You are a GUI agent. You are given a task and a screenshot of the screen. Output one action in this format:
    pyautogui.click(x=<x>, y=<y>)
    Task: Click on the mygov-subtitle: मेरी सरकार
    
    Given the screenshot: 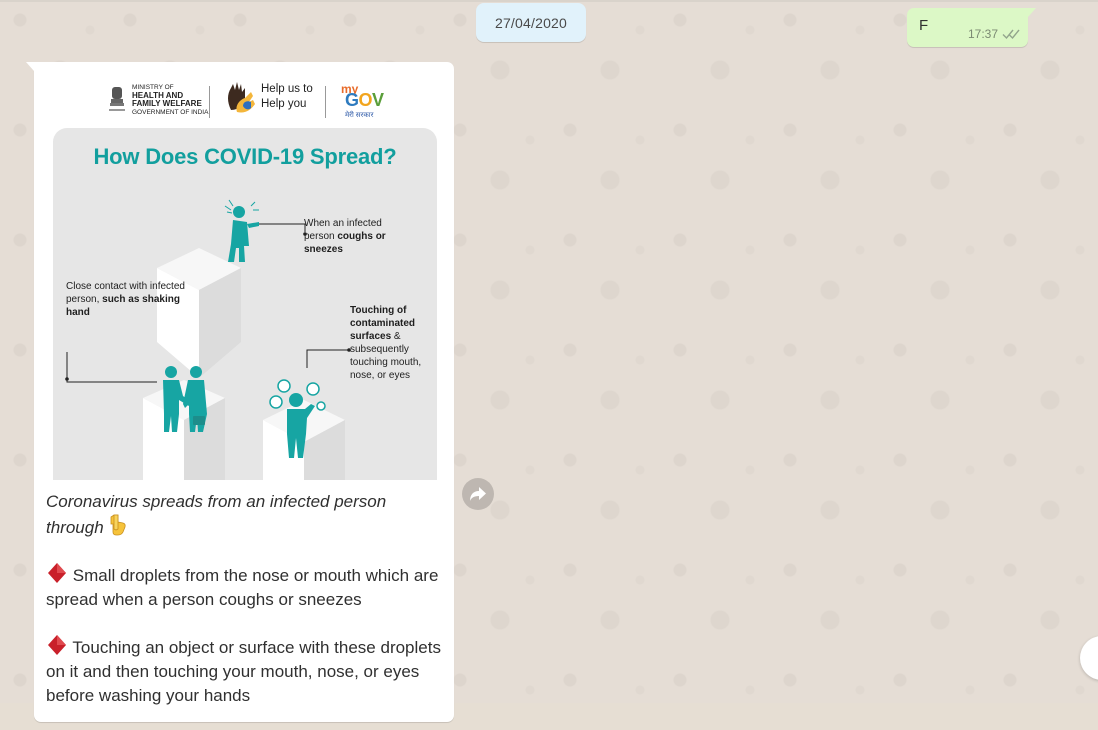 What is the action you would take?
    pyautogui.click(x=359, y=115)
    